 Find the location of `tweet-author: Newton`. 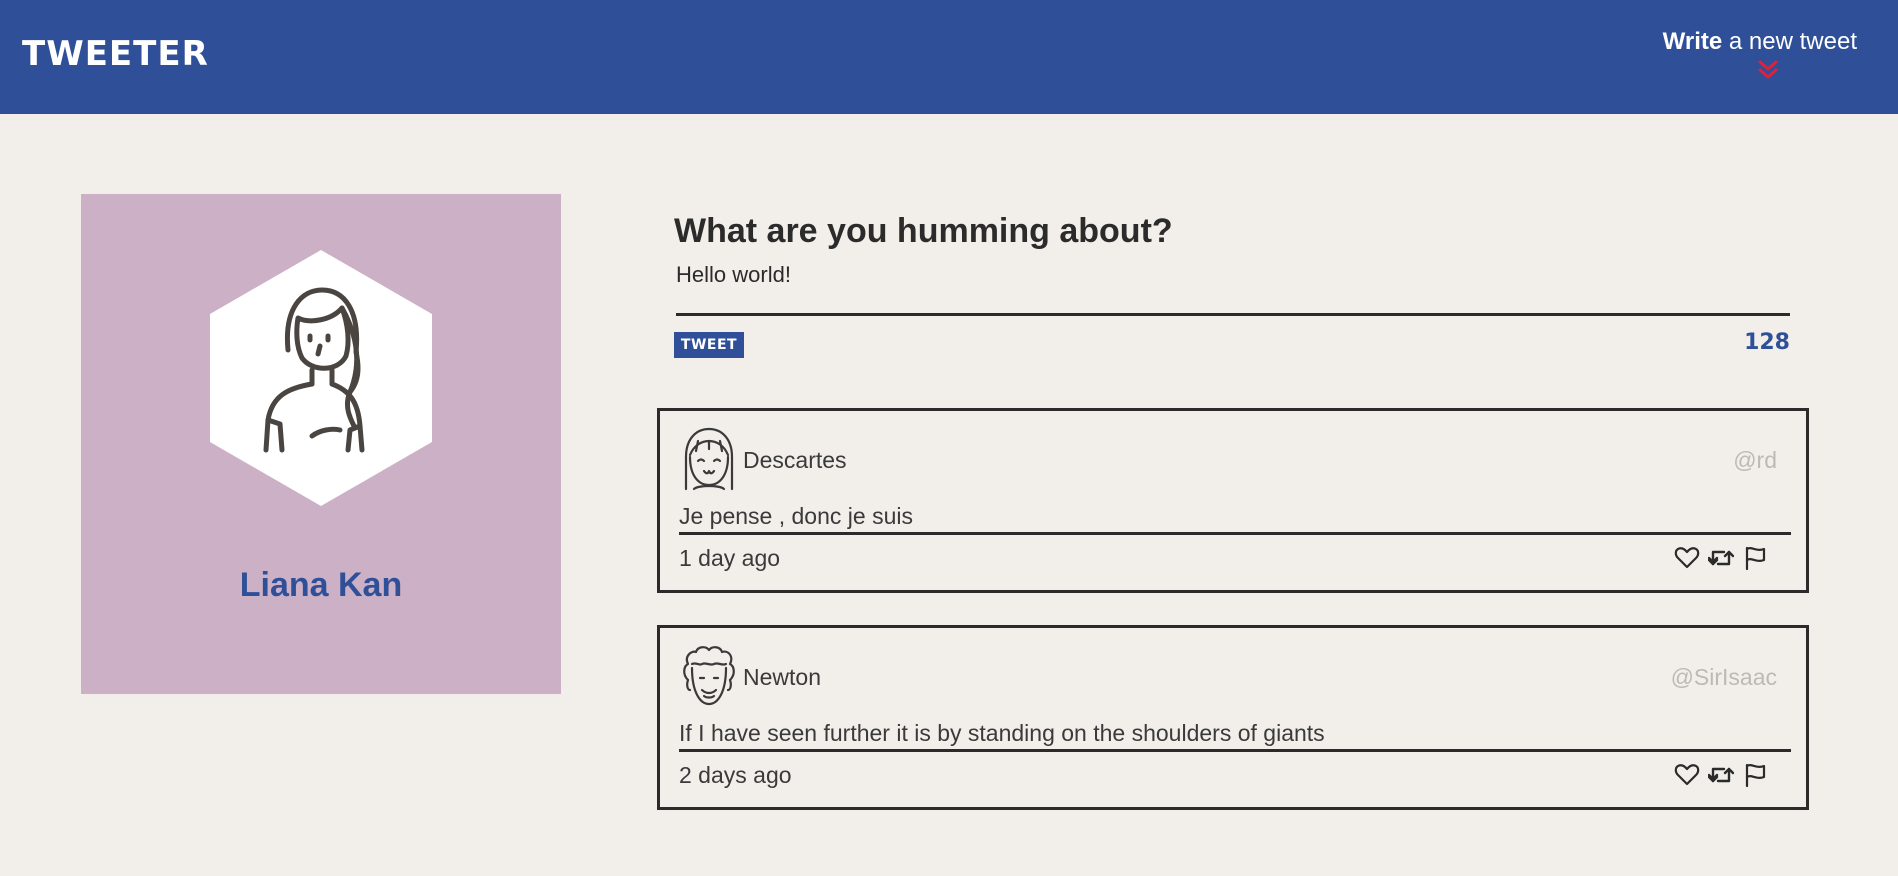

tweet-author: Newton is located at coordinates (782, 677).